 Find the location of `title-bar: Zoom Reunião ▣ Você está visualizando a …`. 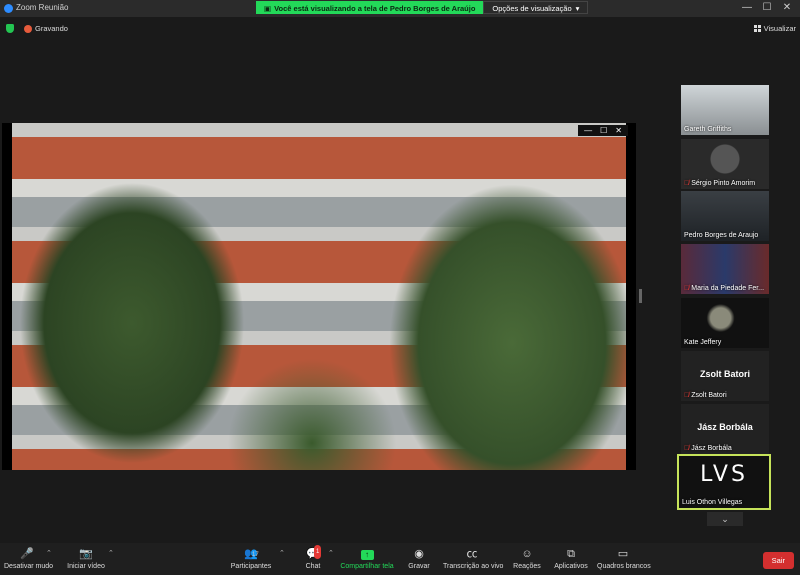

title-bar: Zoom Reunião ▣ Você está visualizando a … is located at coordinates (400, 8).